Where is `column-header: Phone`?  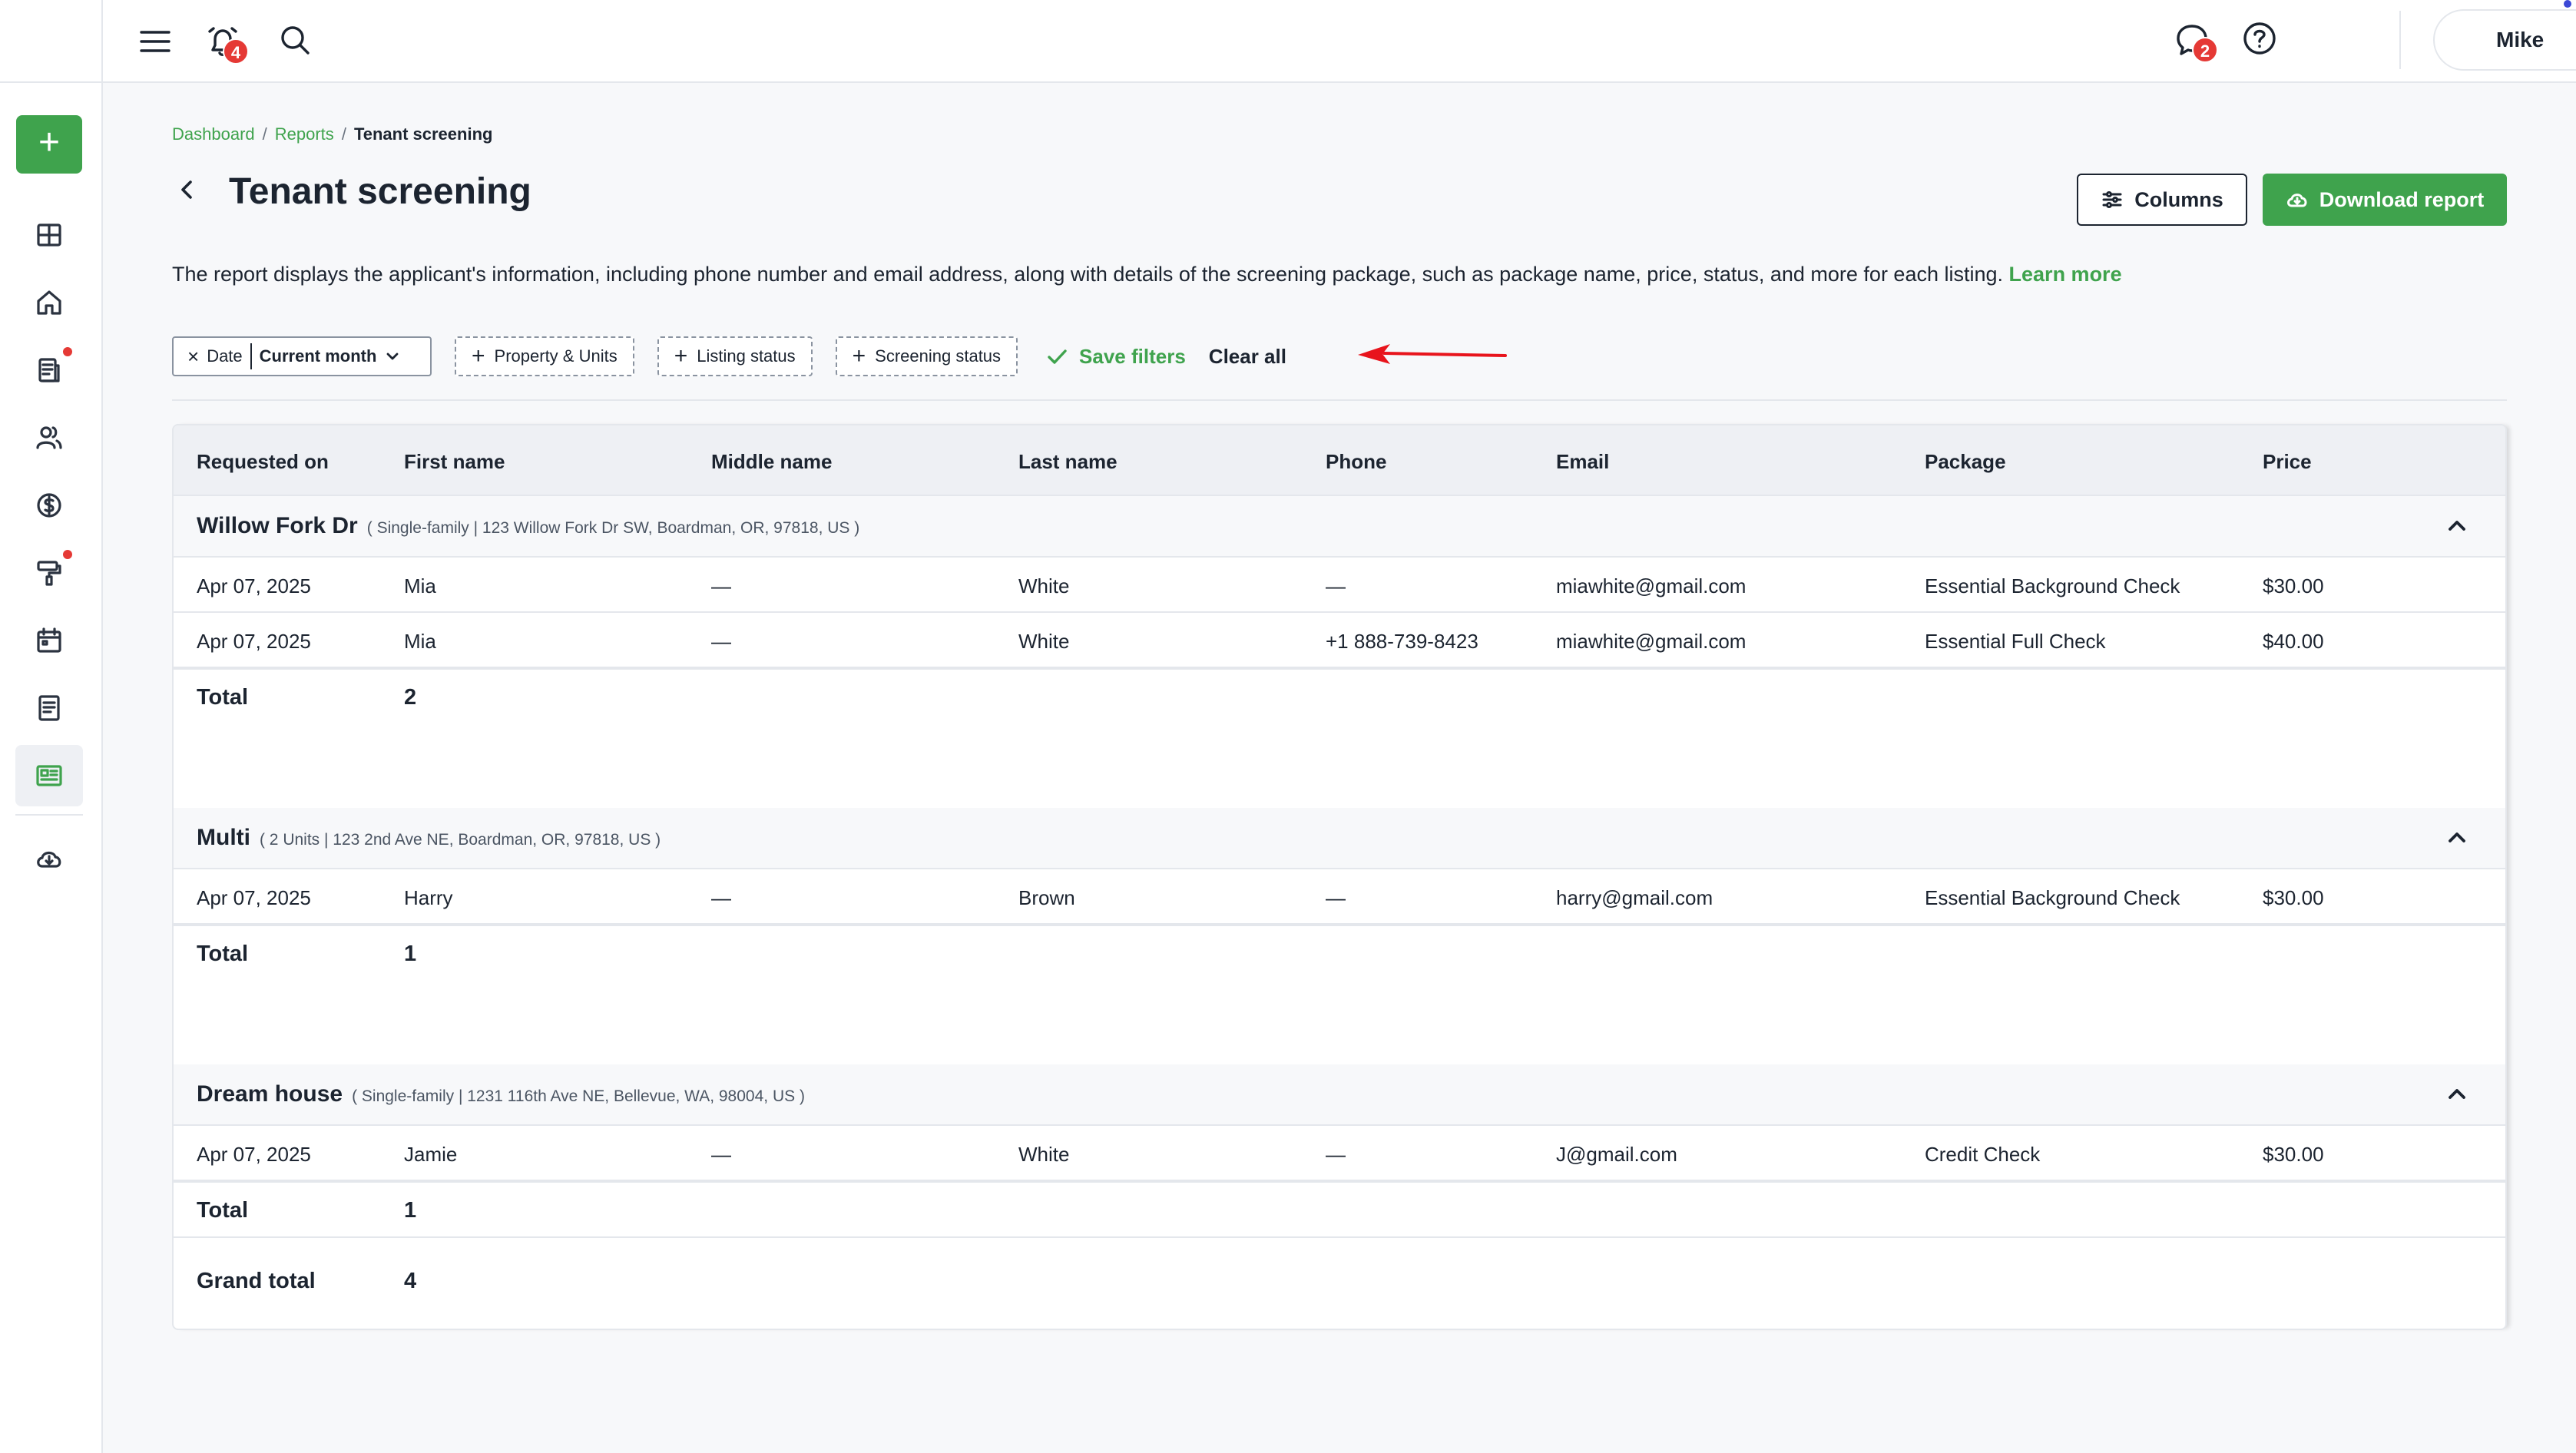 column-header: Phone is located at coordinates (1356, 462).